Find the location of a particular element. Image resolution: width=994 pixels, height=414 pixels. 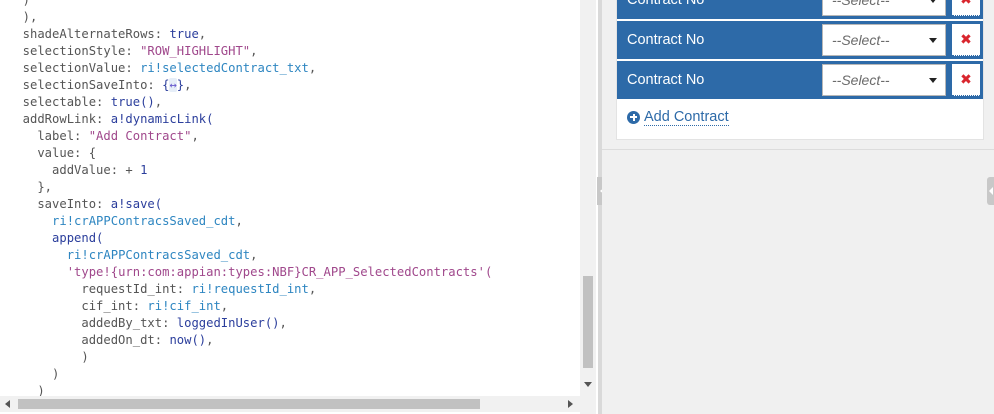

code-token: shadeAlternateRows: is located at coordinates (89, 34).